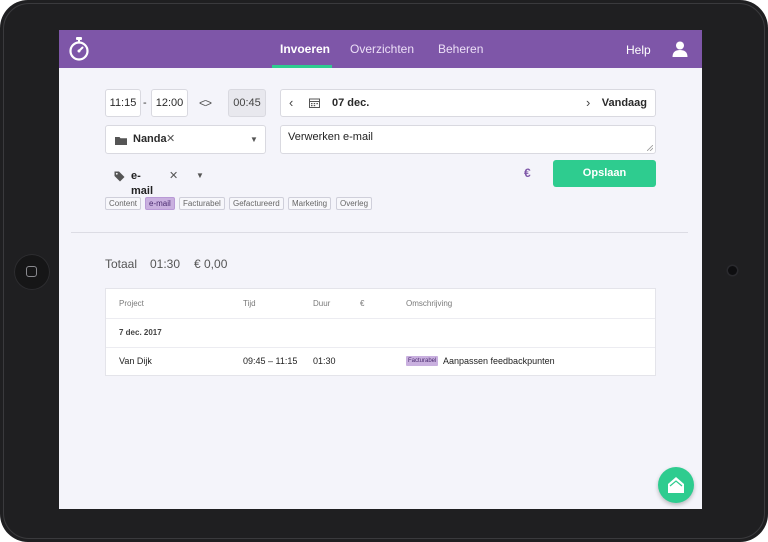 The height and width of the screenshot is (542, 768). I want to click on column-header-omschrijving: Omschrijving, so click(429, 303).